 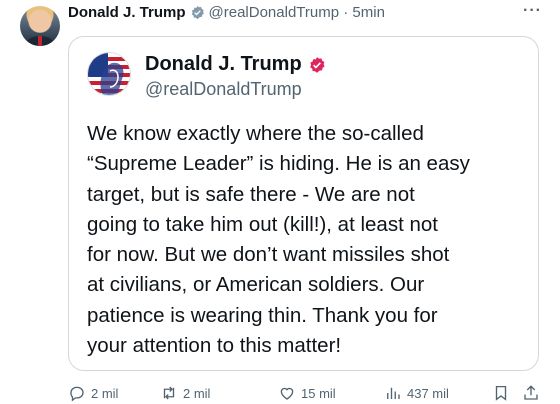 I want to click on bookmark-button, so click(x=501, y=393).